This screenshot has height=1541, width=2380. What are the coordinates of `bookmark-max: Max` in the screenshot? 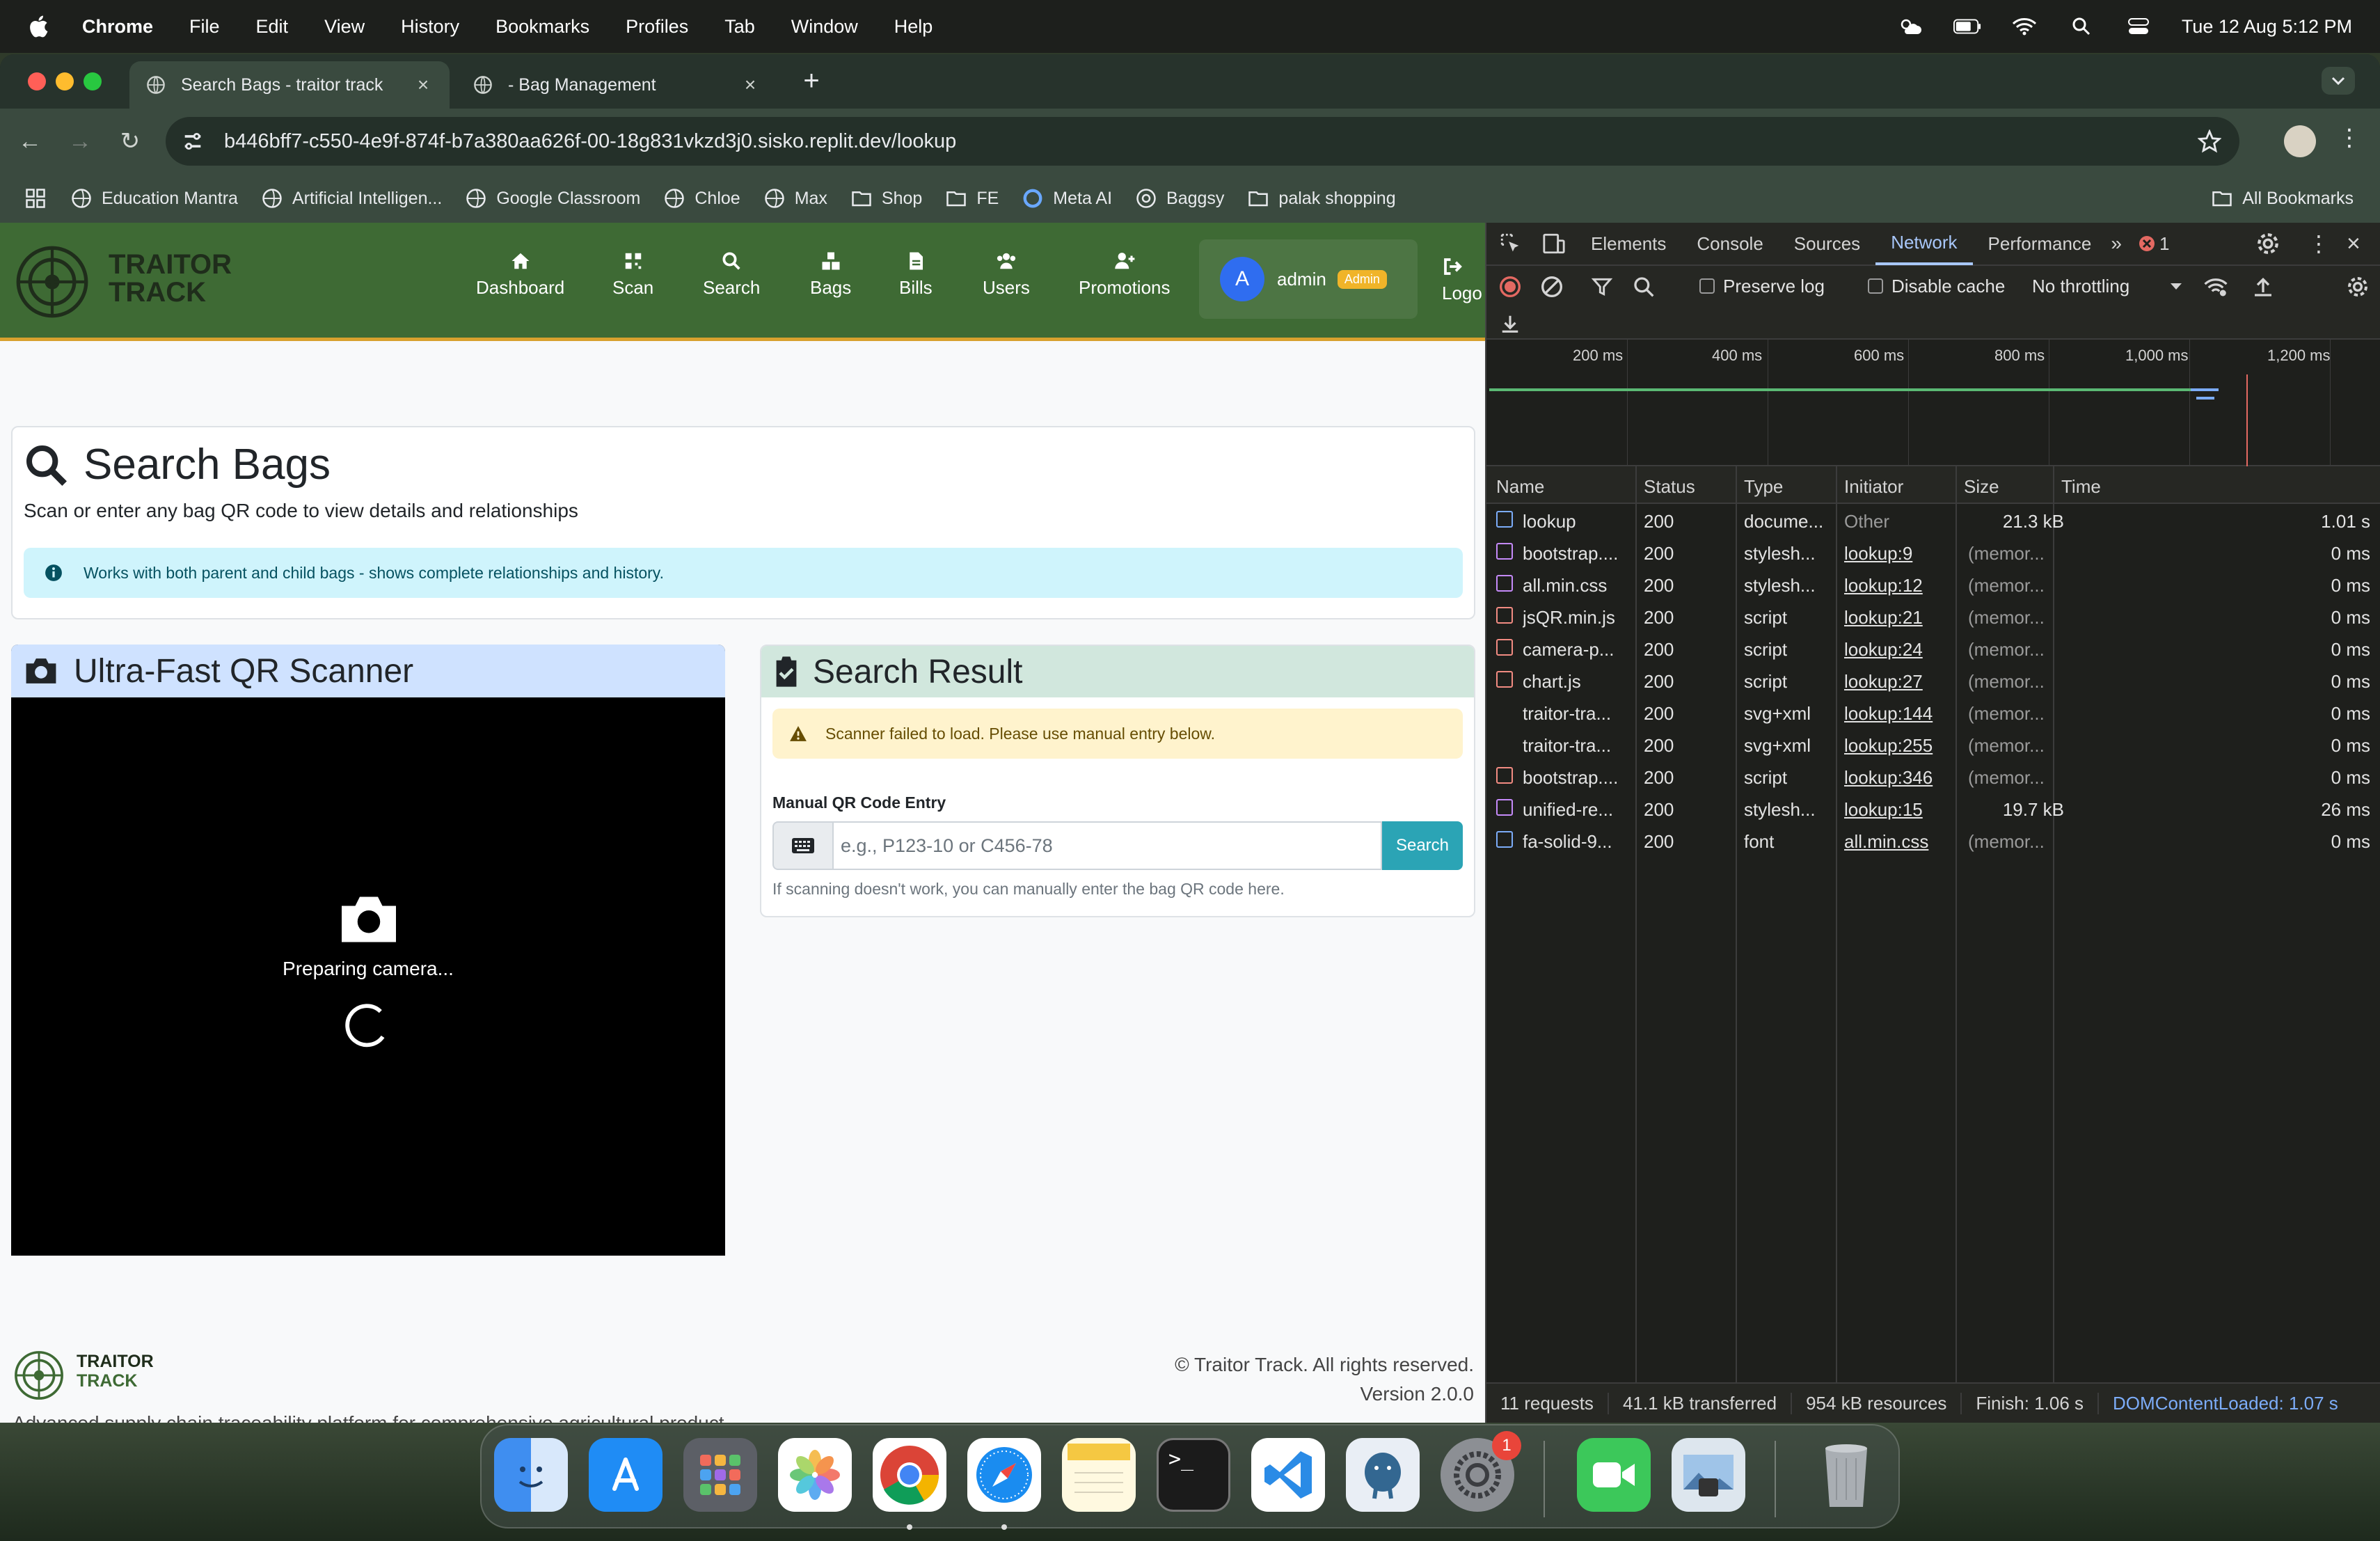 It's located at (795, 198).